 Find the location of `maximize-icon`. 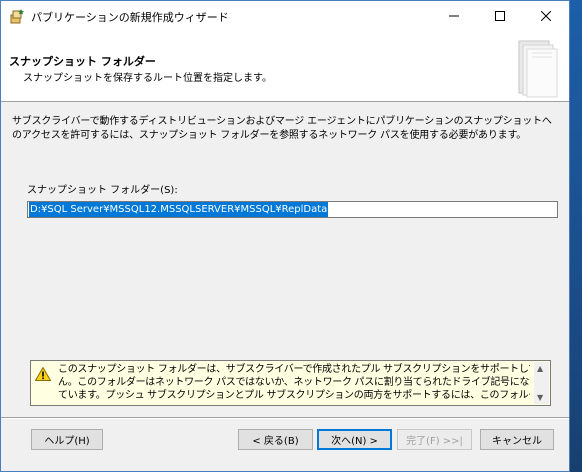

maximize-icon is located at coordinates (500, 16).